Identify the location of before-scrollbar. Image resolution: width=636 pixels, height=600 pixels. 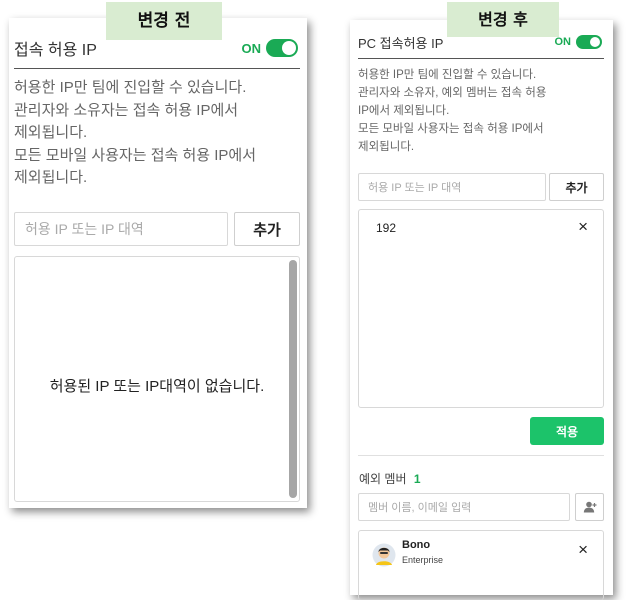
(293, 379).